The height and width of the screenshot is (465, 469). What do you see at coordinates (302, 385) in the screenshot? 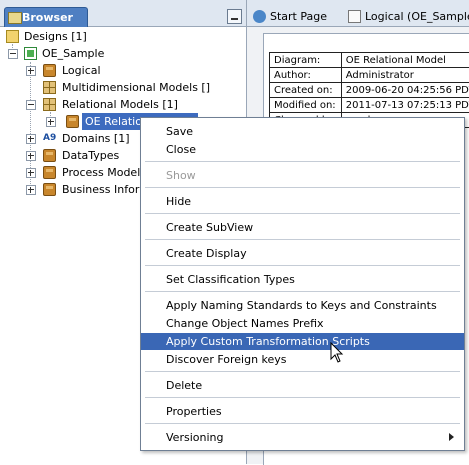
I see `menu-item-delete: Delete` at bounding box center [302, 385].